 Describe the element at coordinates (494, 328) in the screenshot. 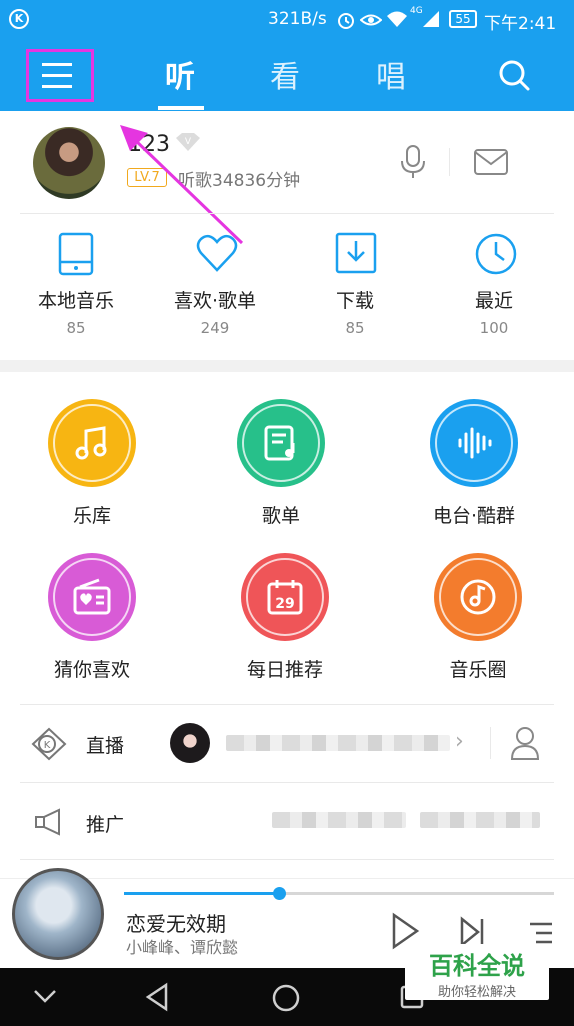

I see `quick-count: 100` at that location.